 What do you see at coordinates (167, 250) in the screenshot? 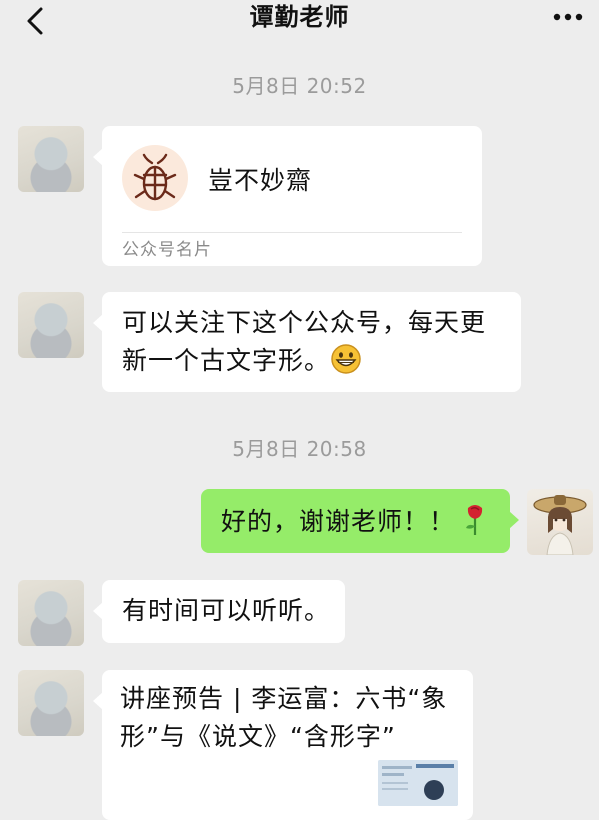
I see `card-type-label: 公众号名片` at bounding box center [167, 250].